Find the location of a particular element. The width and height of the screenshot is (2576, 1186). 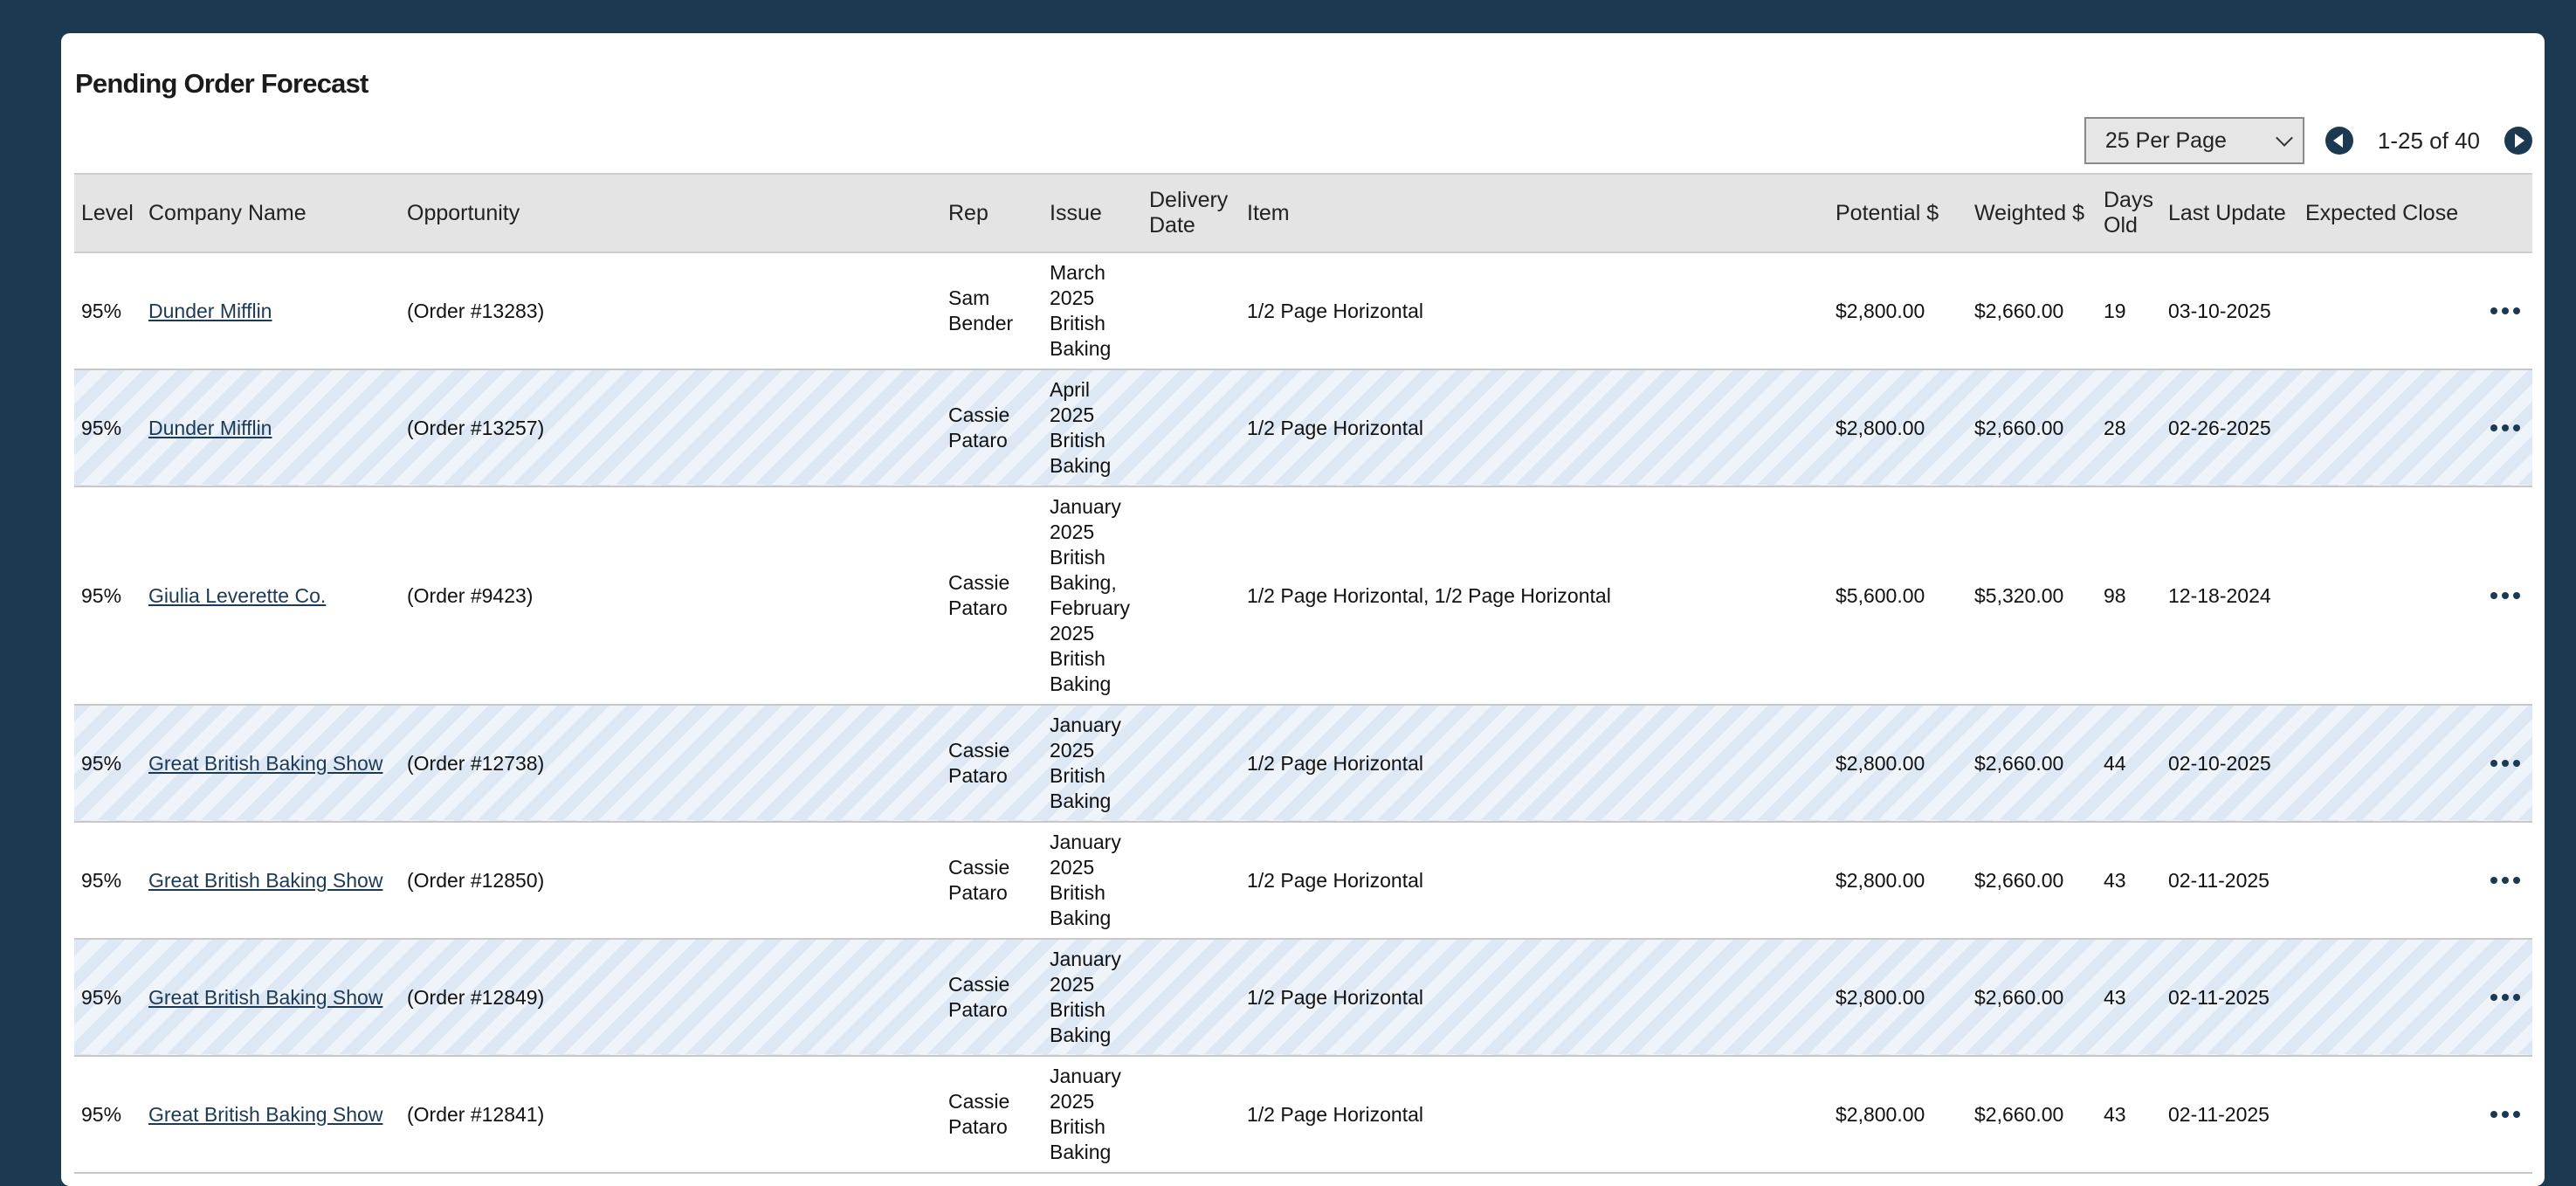

col-company-name: Company Name is located at coordinates (270, 213).